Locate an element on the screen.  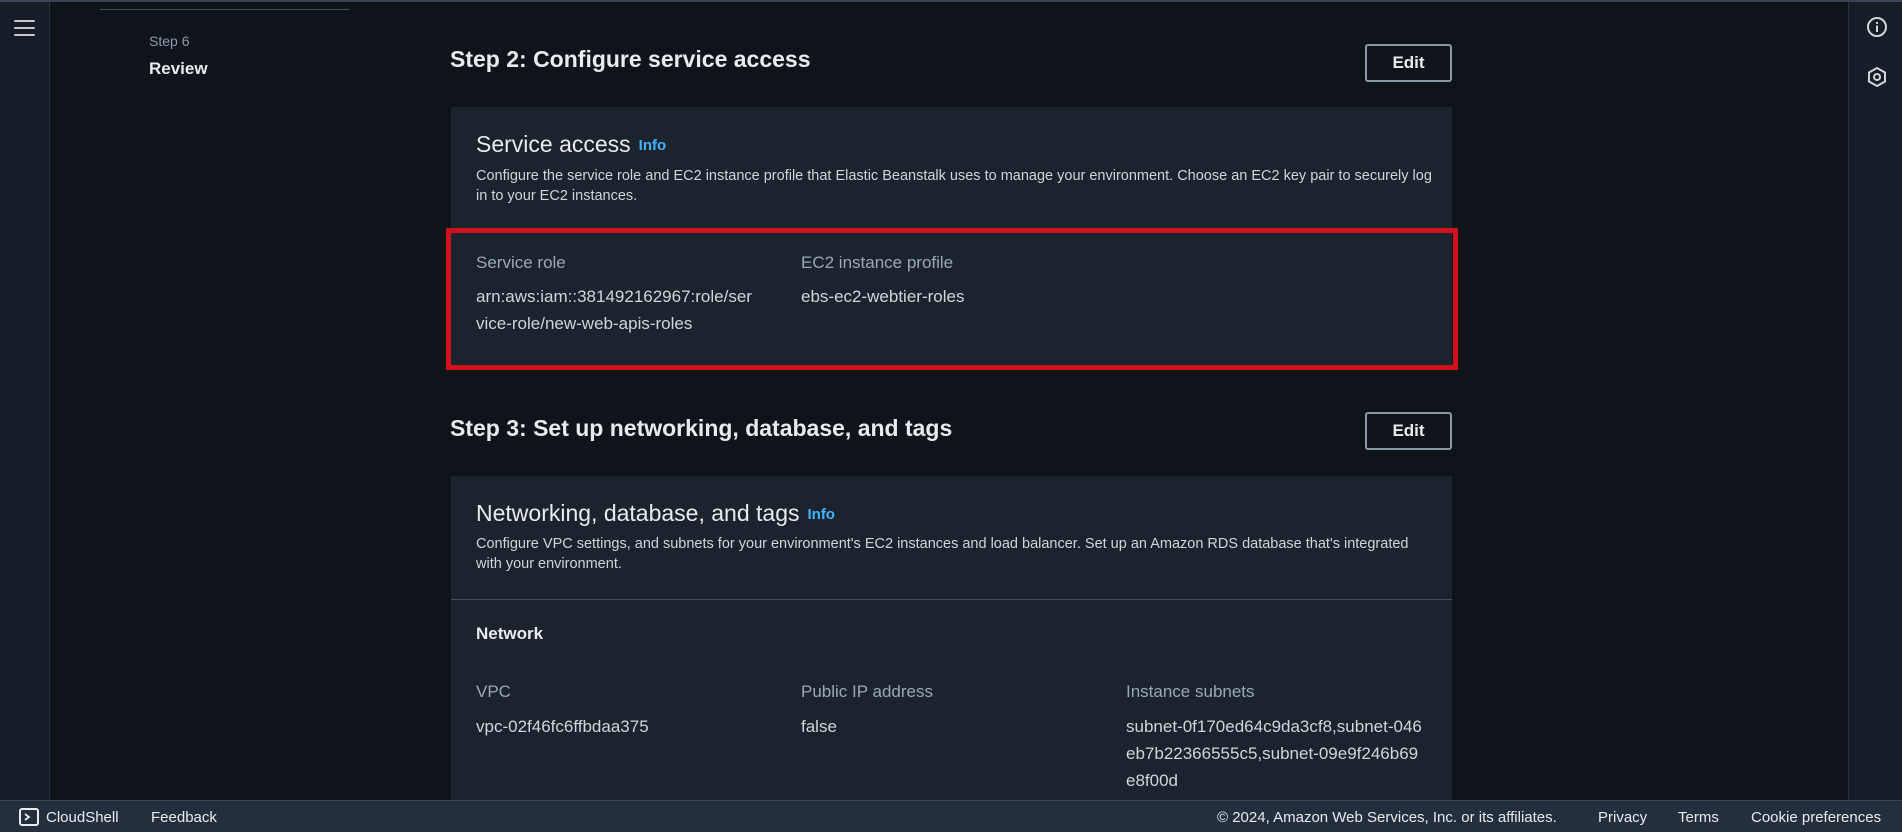
settings-hex-icon is located at coordinates (1877, 77).